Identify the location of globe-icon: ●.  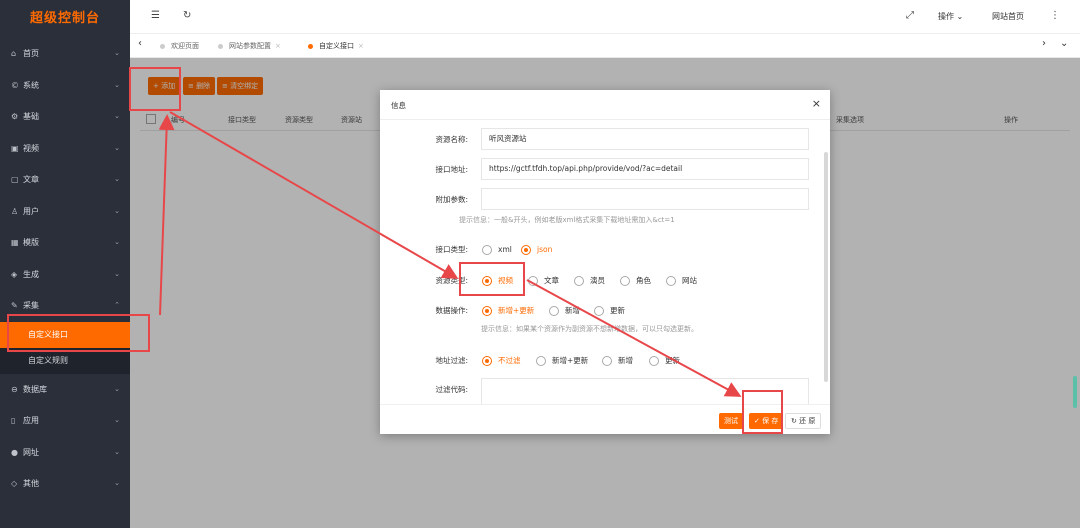
(14, 452).